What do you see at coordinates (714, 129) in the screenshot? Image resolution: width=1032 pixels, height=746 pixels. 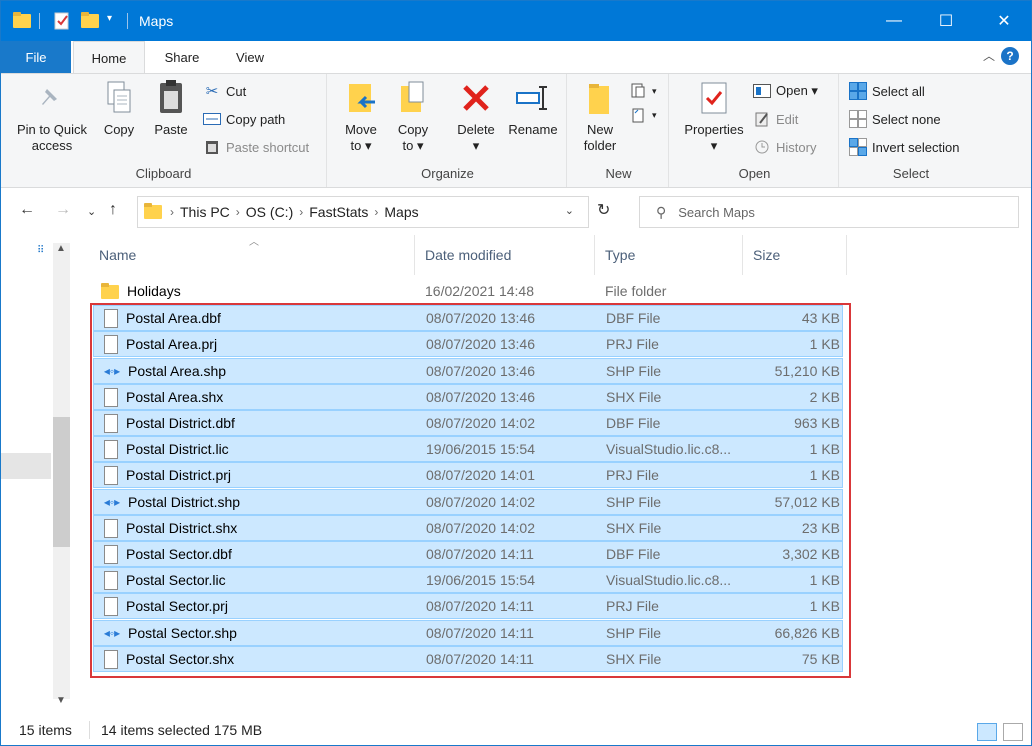 I see `properties-label: Properties` at bounding box center [714, 129].